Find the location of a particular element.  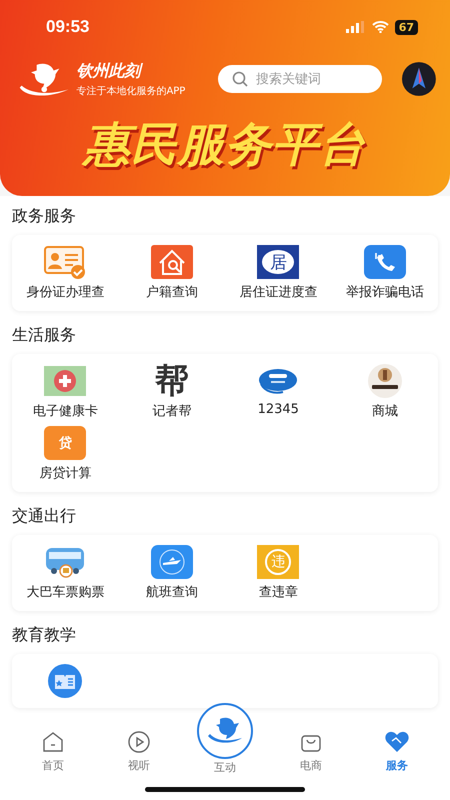

home-icon is located at coordinates (53, 742).